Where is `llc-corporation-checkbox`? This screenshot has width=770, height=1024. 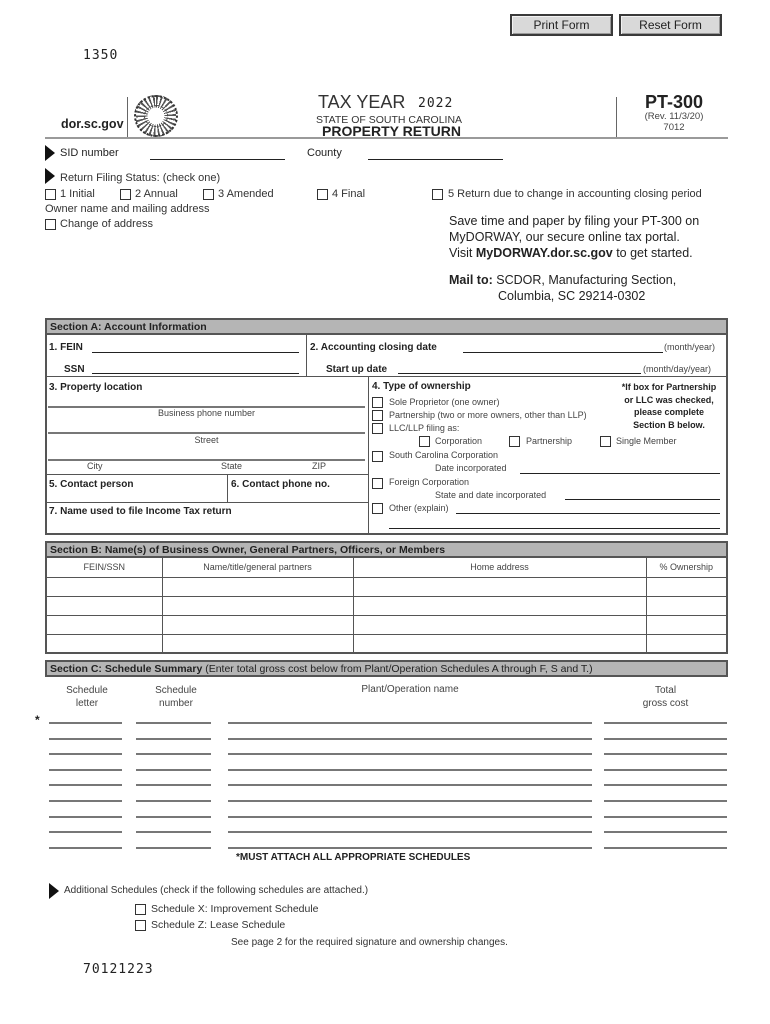 llc-corporation-checkbox is located at coordinates (424, 441).